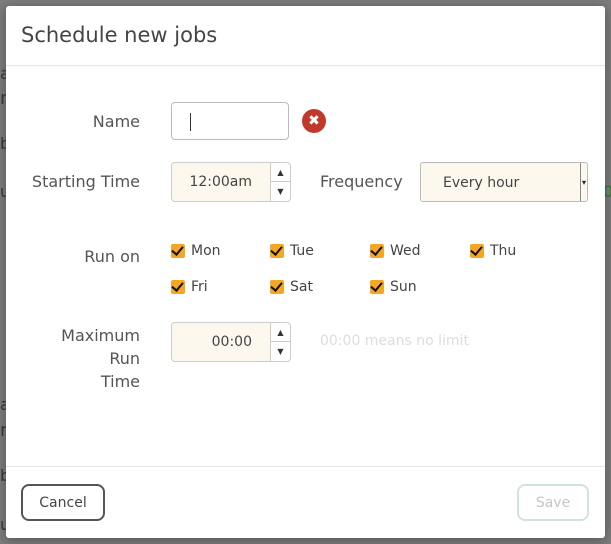 This screenshot has height=544, width=611. What do you see at coordinates (302, 251) in the screenshot?
I see `day-label: Tue` at bounding box center [302, 251].